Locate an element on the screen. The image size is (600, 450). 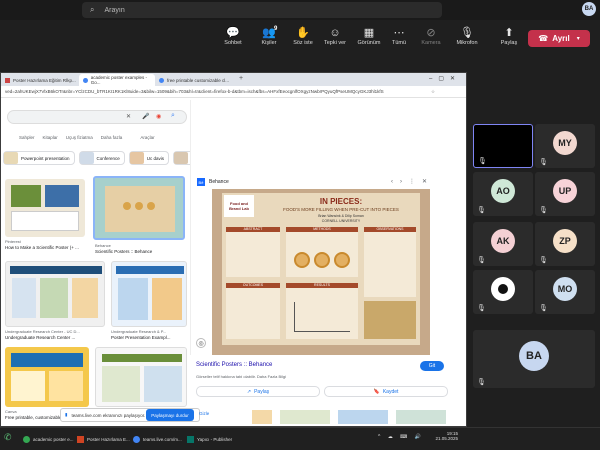
participant-tile: AO 🎙 is located at coordinates (503, 194).